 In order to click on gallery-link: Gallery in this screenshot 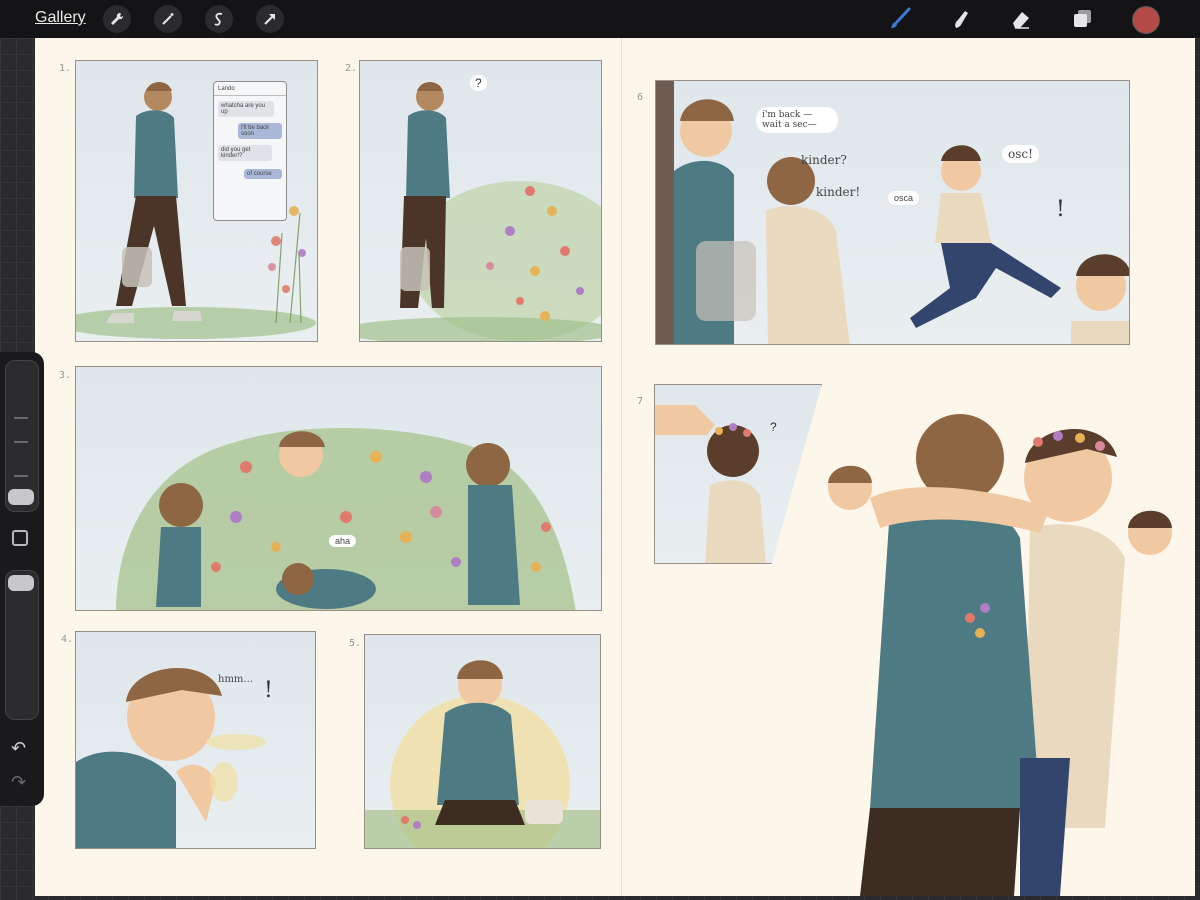, I will do `click(60, 18)`.